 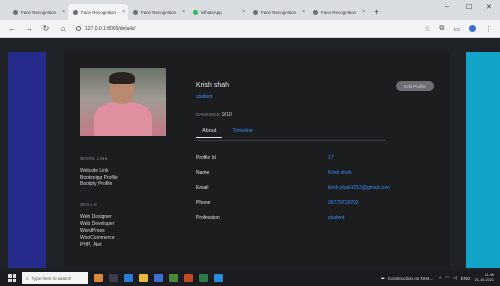 What do you see at coordinates (227, 115) in the screenshot?
I see `rankings-value: 9/10` at bounding box center [227, 115].